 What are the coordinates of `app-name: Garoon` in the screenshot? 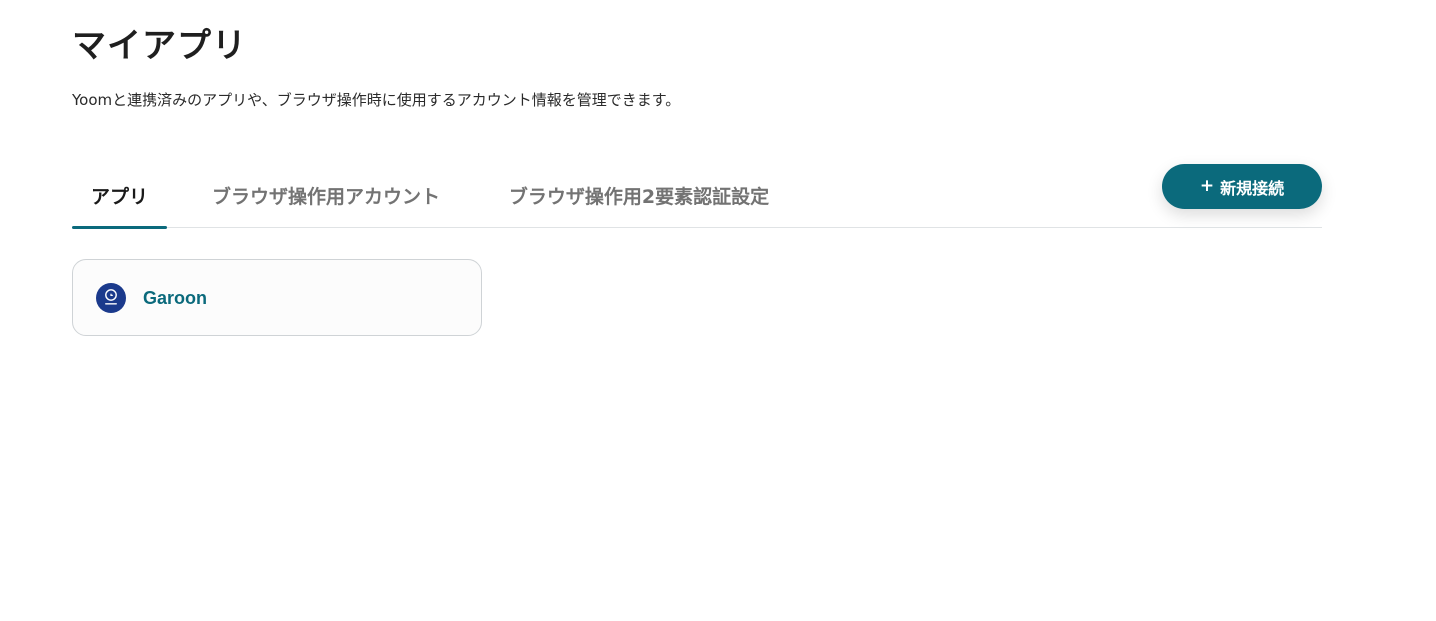 It's located at (175, 298).